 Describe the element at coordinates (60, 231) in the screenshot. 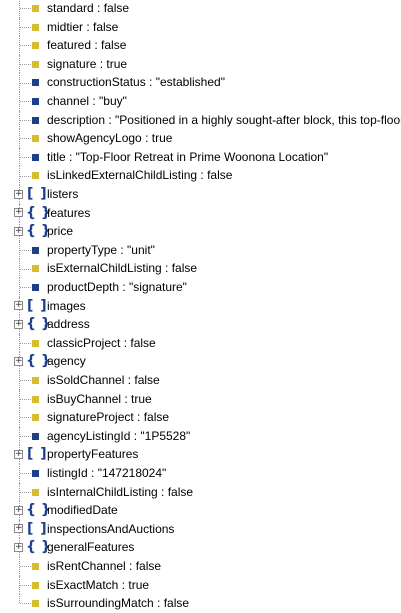

I see `node-label: price` at that location.